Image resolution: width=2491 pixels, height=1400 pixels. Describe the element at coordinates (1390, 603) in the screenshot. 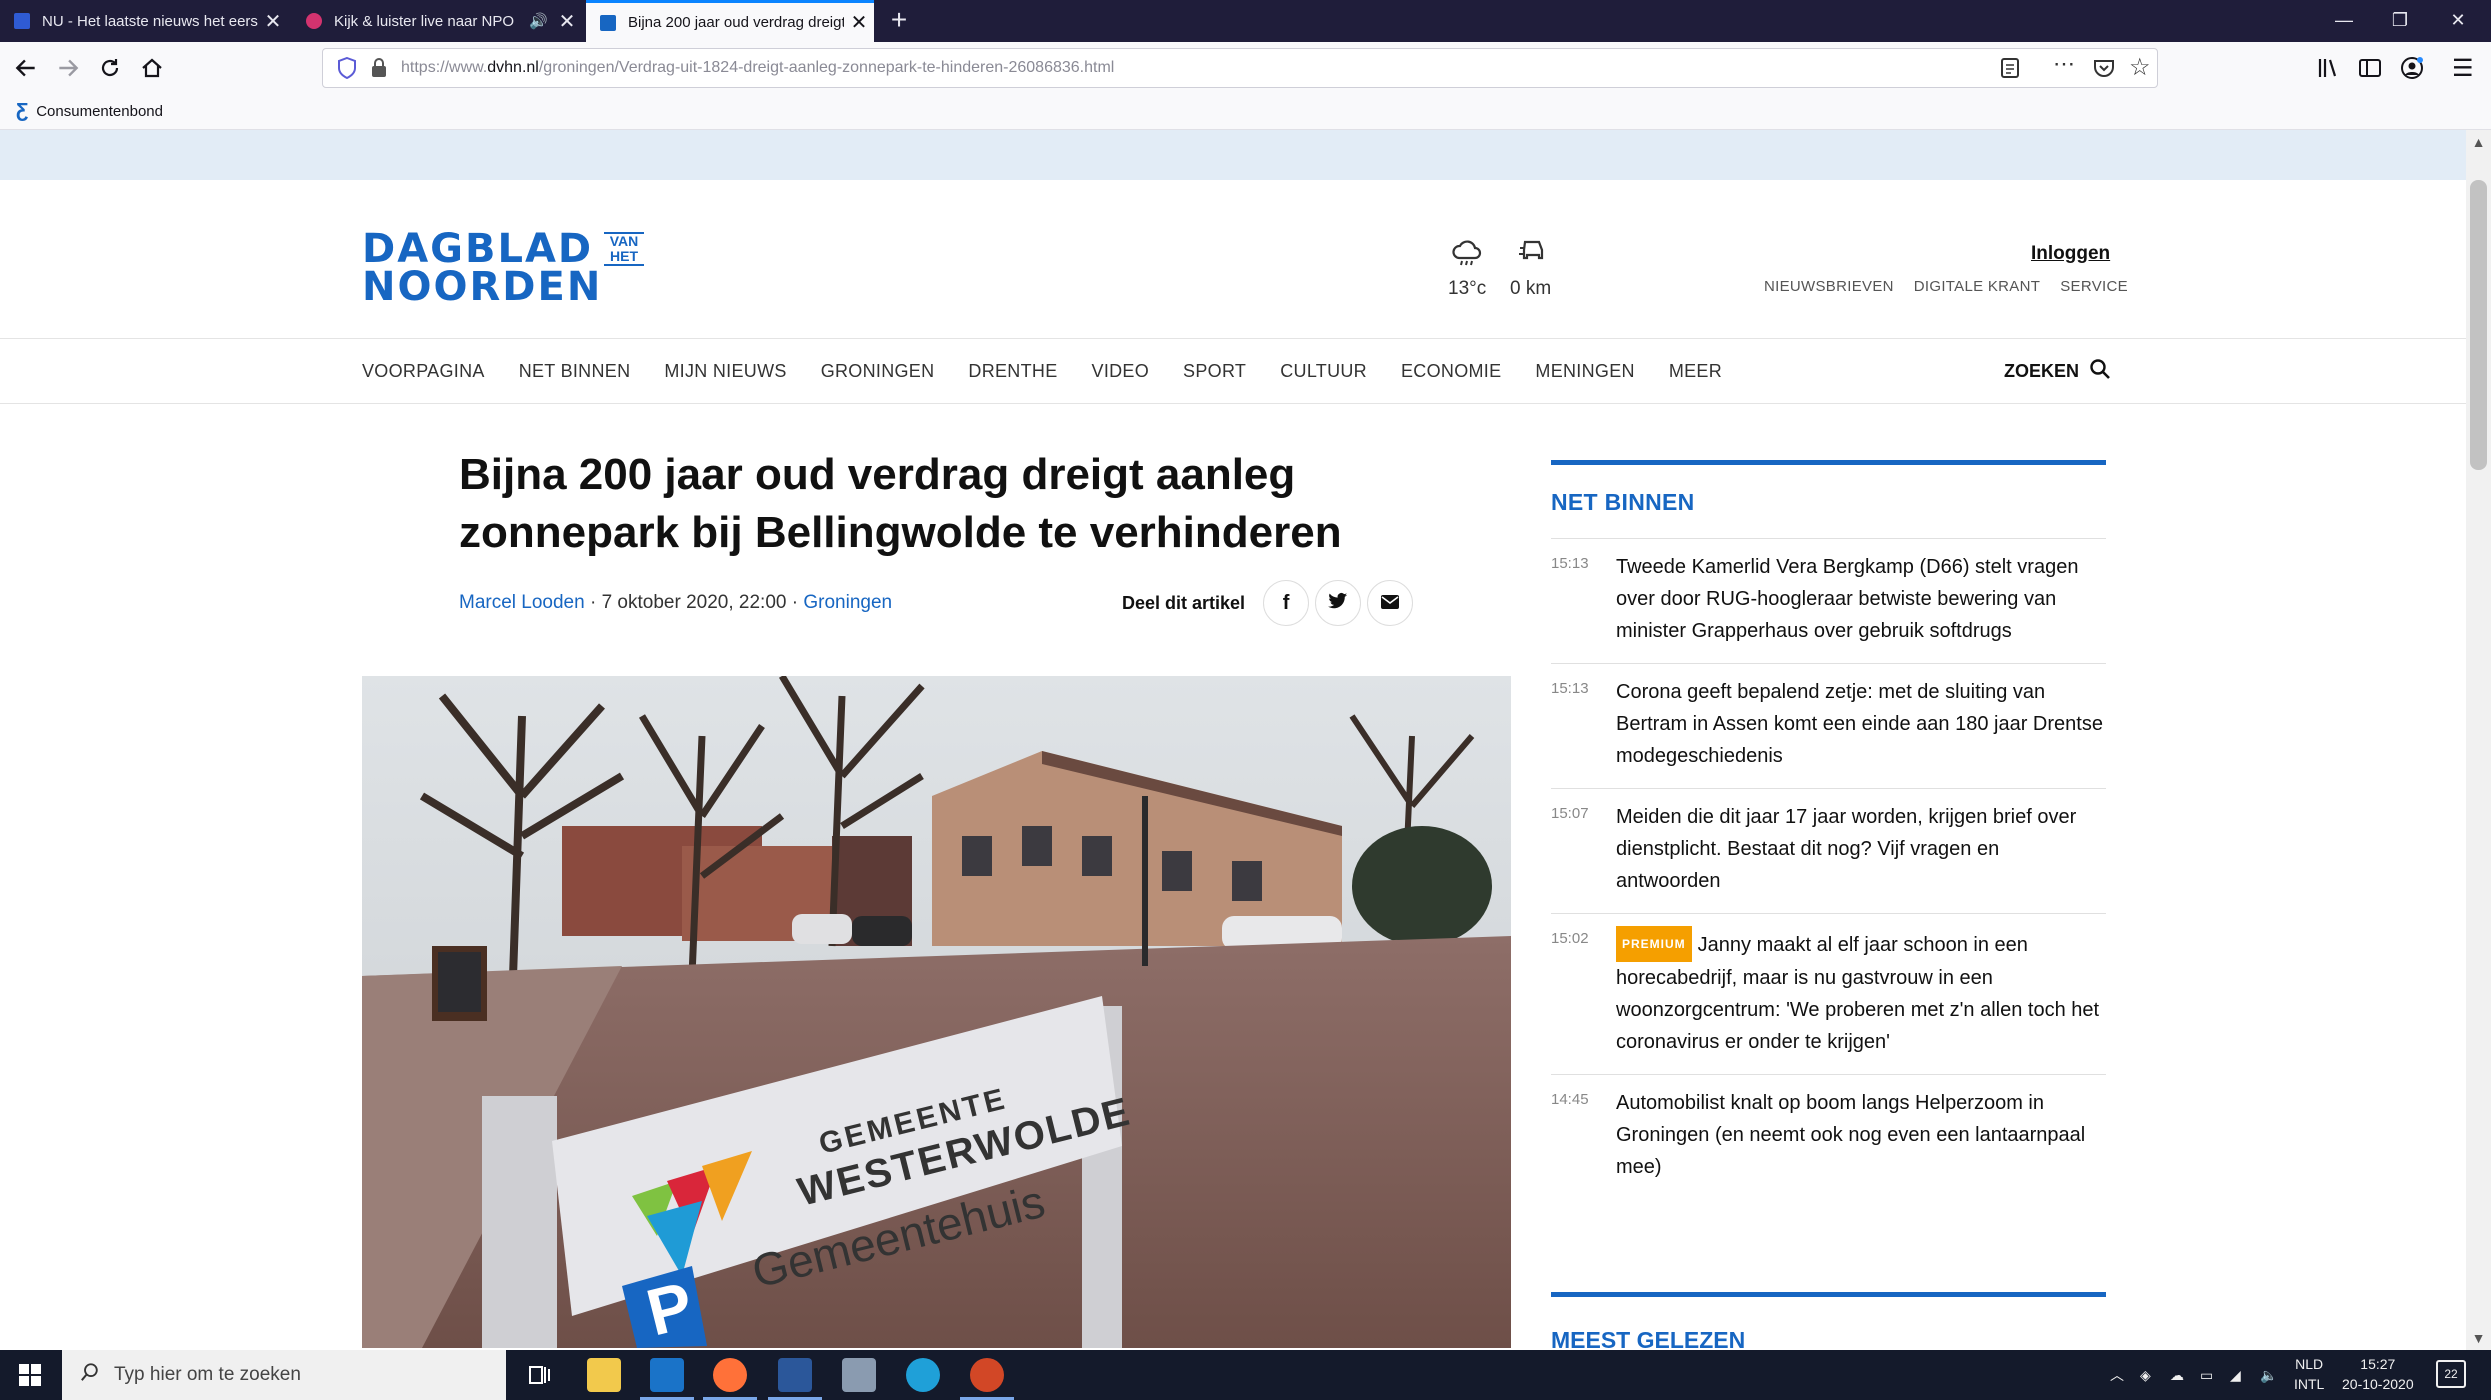

I see `email-share-button` at that location.